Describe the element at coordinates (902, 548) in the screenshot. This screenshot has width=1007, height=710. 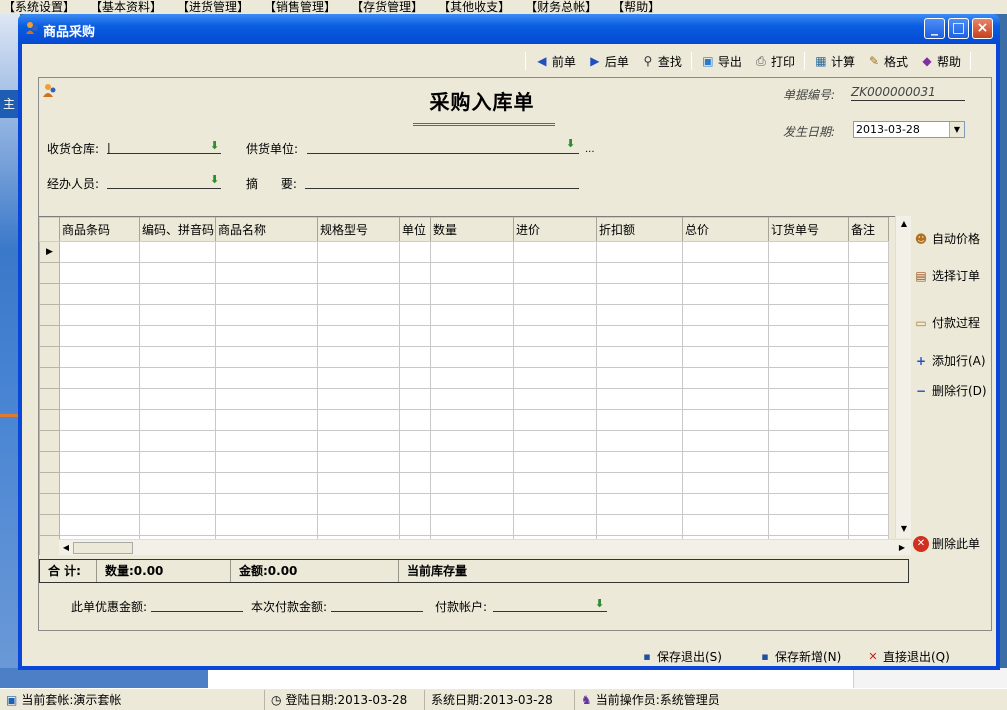
I see `scroll-right-icon: ▶` at that location.